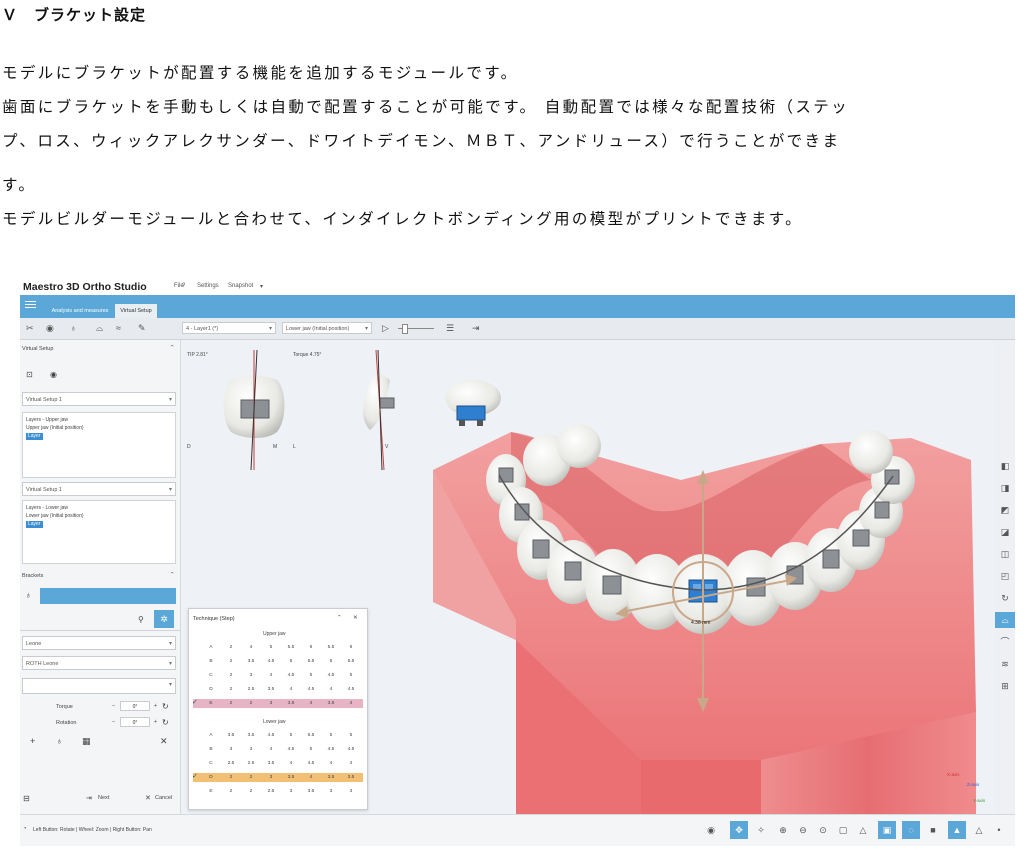 The image size is (1024, 861). Describe the element at coordinates (1005, 466) in the screenshot. I see `view-icon: ◧` at that location.